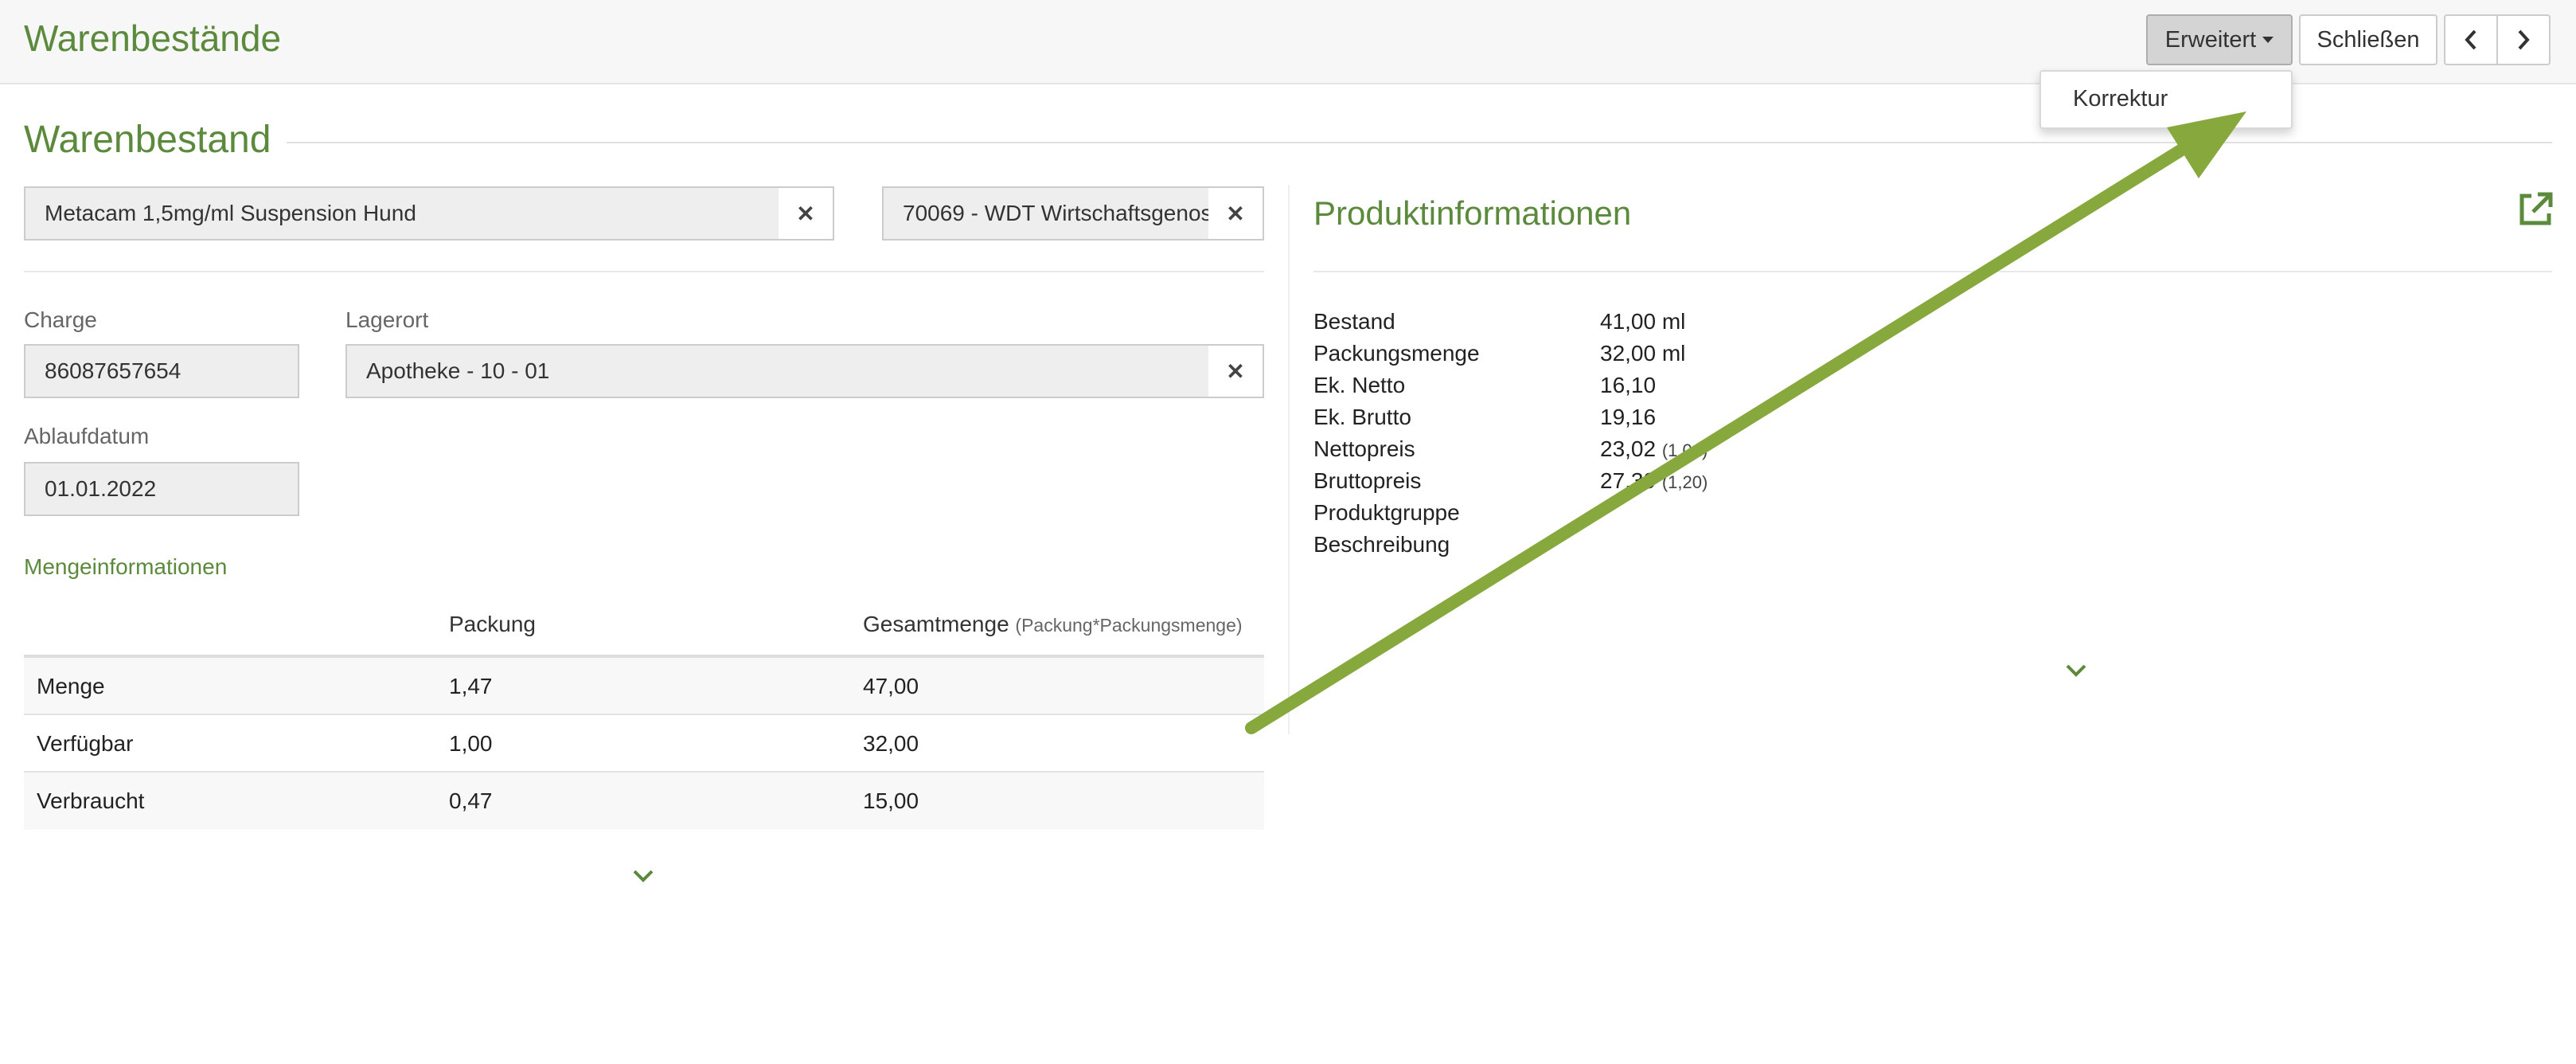 The image size is (2576, 1064). Describe the element at coordinates (1289, 459) in the screenshot. I see `column-divider` at that location.